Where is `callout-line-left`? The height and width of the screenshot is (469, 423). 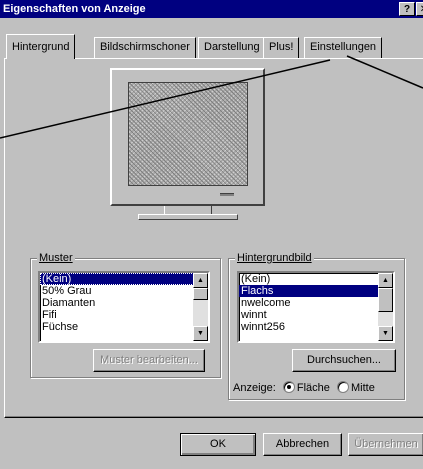 callout-line-left is located at coordinates (165, 99).